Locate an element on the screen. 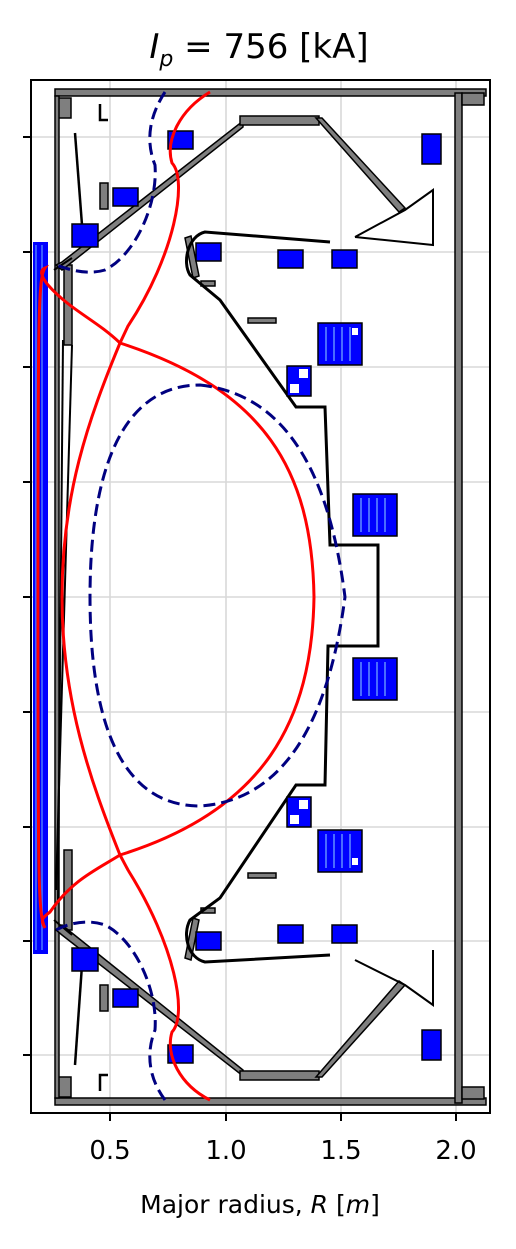 The image size is (516, 1249). coil-vertical-upper is located at coordinates (375, 515).